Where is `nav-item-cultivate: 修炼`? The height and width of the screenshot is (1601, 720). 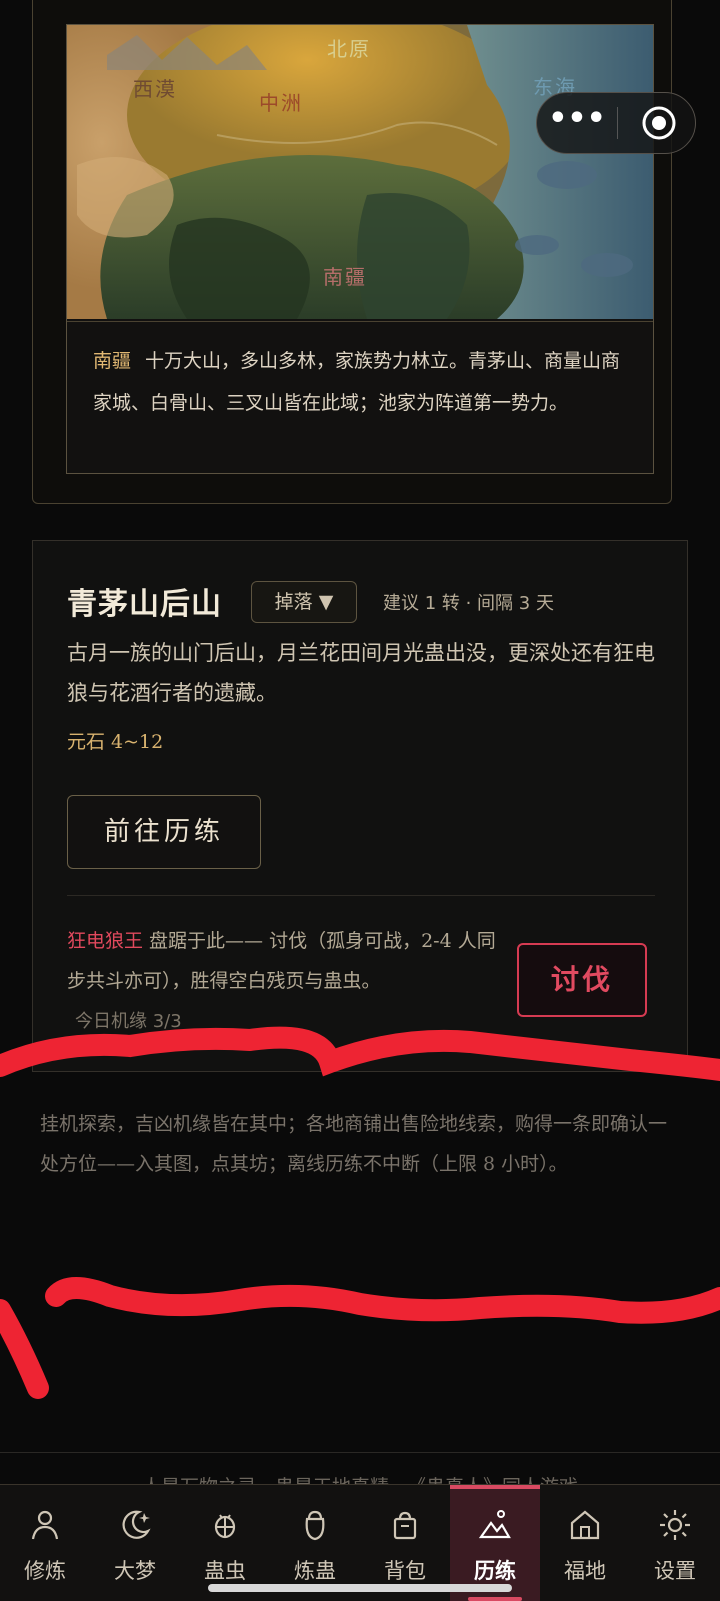
nav-item-cultivate: 修炼 is located at coordinates (45, 1543).